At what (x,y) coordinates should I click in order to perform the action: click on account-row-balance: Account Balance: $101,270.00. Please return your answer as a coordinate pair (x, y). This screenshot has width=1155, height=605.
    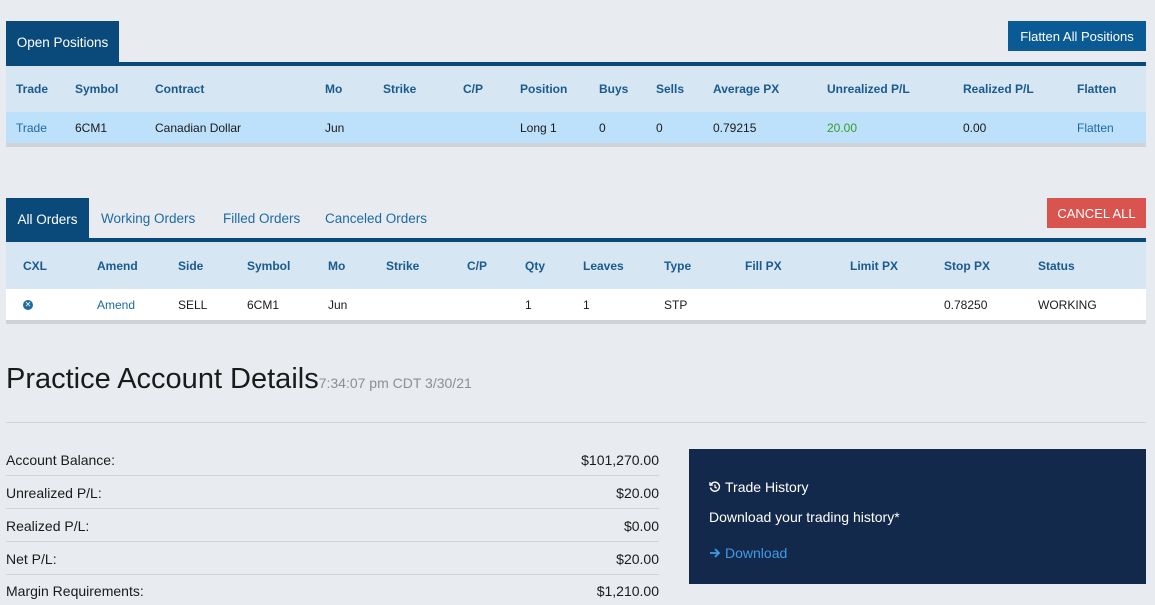
    Looking at the image, I should click on (332, 460).